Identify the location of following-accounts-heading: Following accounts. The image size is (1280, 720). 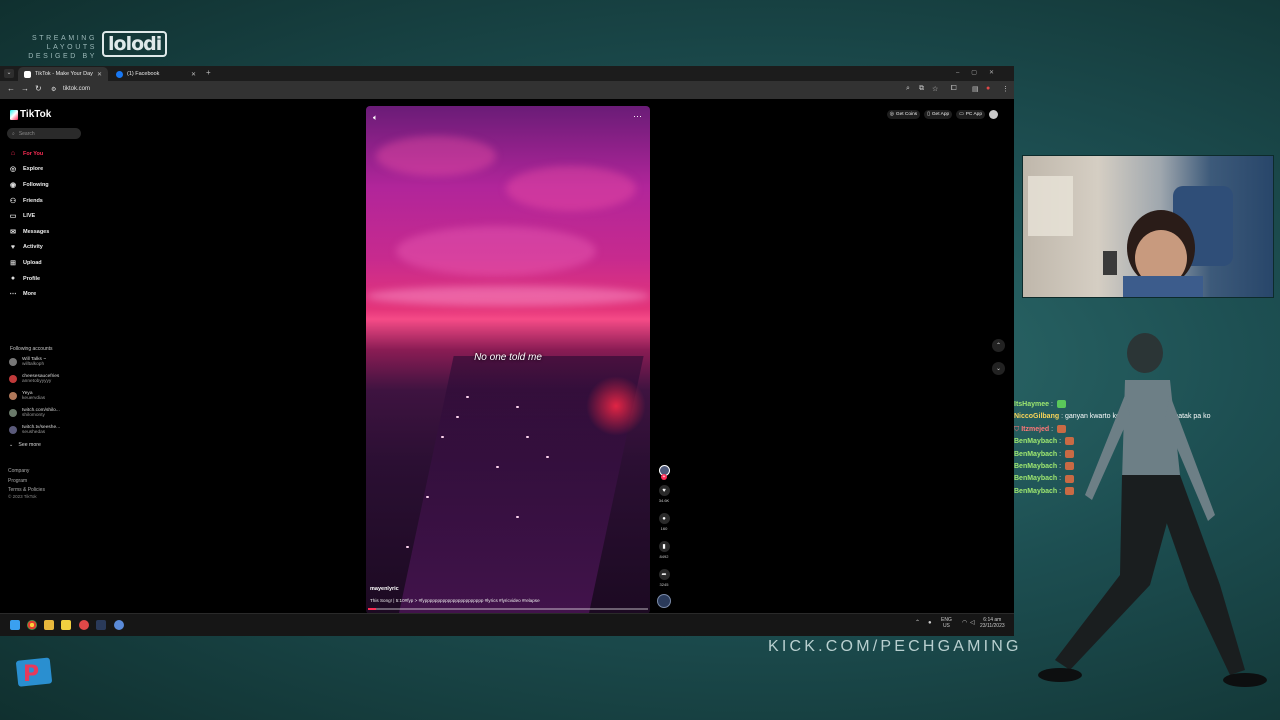
(31, 349).